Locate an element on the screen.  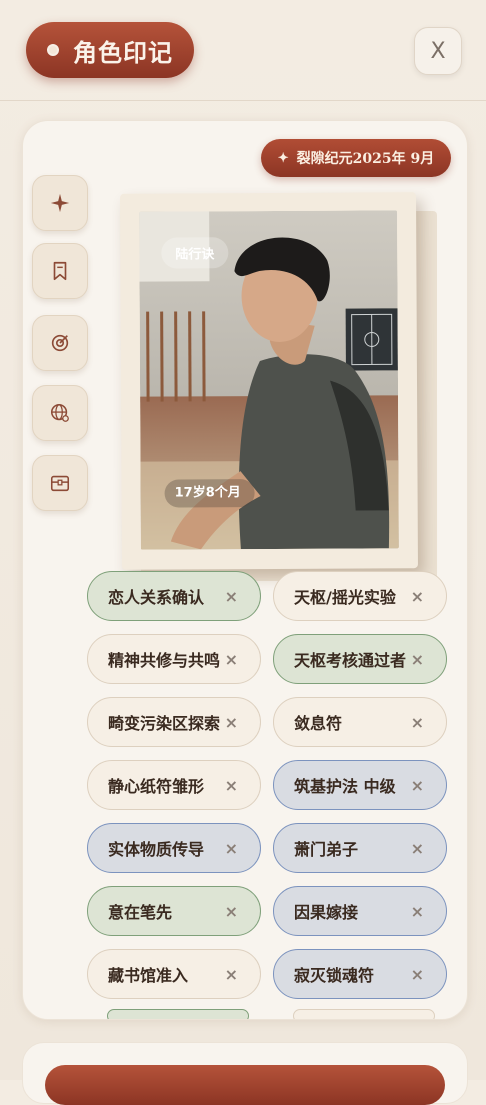
tag-chip-label: 寂灭锁魂符 is located at coordinates (352, 974).